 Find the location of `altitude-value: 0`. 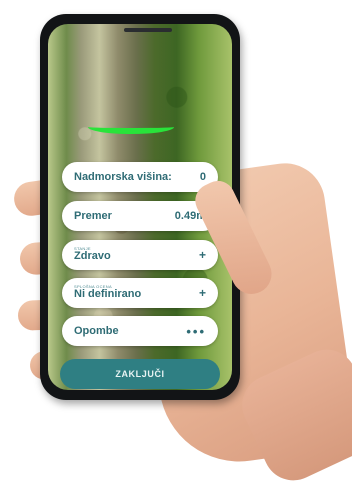

altitude-value: 0 is located at coordinates (202, 177).